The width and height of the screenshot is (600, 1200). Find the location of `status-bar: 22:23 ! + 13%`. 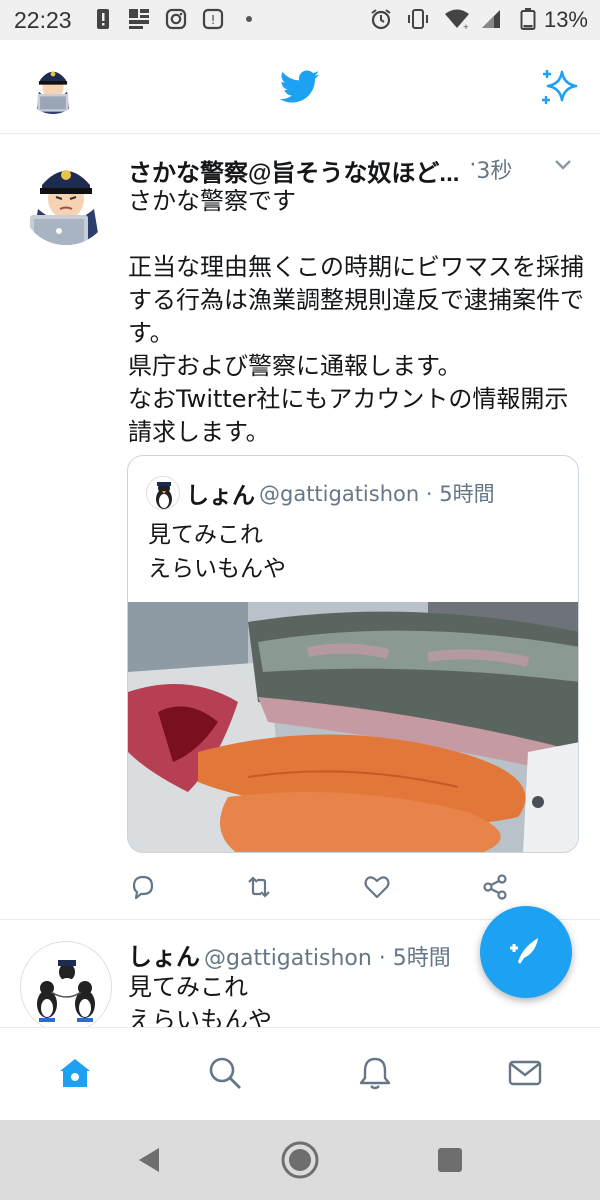

status-bar: 22:23 ! + 13% is located at coordinates (300, 20).